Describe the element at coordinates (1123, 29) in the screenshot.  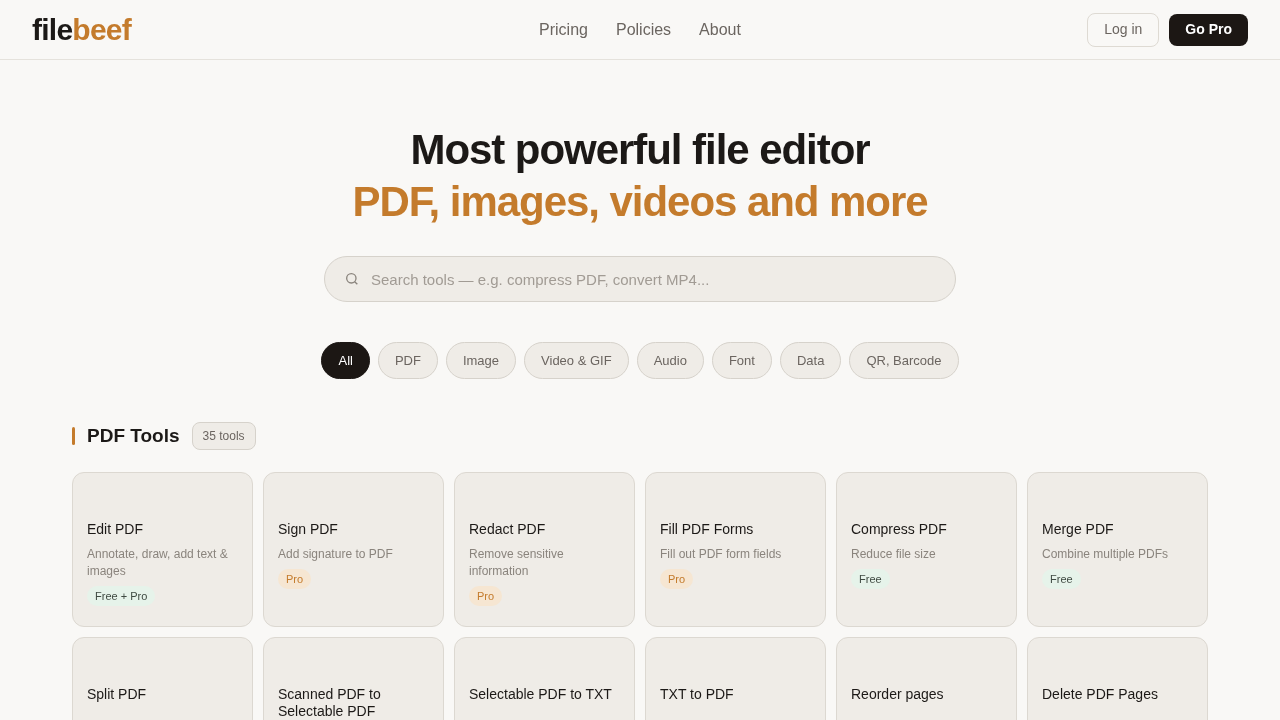
I see `login-button: Log in` at that location.